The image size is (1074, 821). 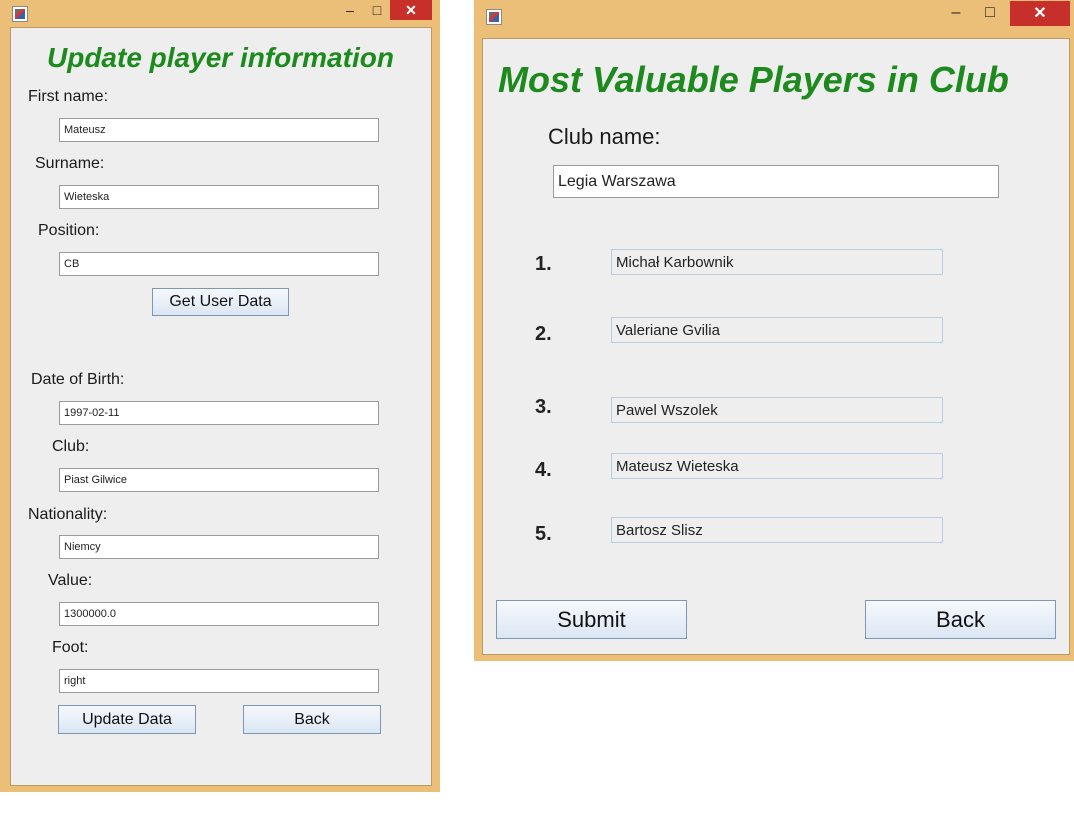 What do you see at coordinates (753, 79) in the screenshot?
I see `page-title: Most Valuable Players in Club` at bounding box center [753, 79].